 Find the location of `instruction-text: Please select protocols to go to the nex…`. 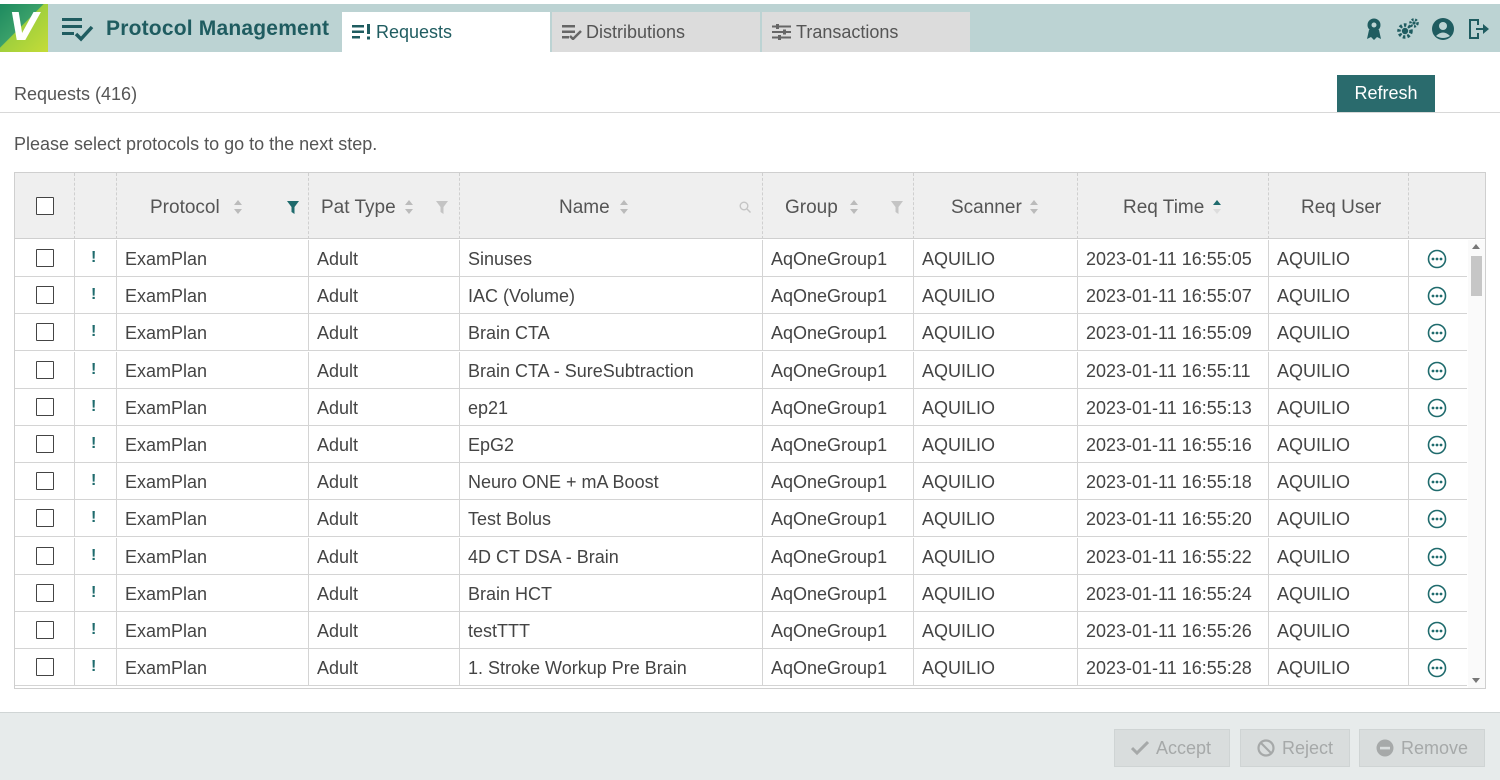

instruction-text: Please select protocols to go to the nex… is located at coordinates (196, 144).